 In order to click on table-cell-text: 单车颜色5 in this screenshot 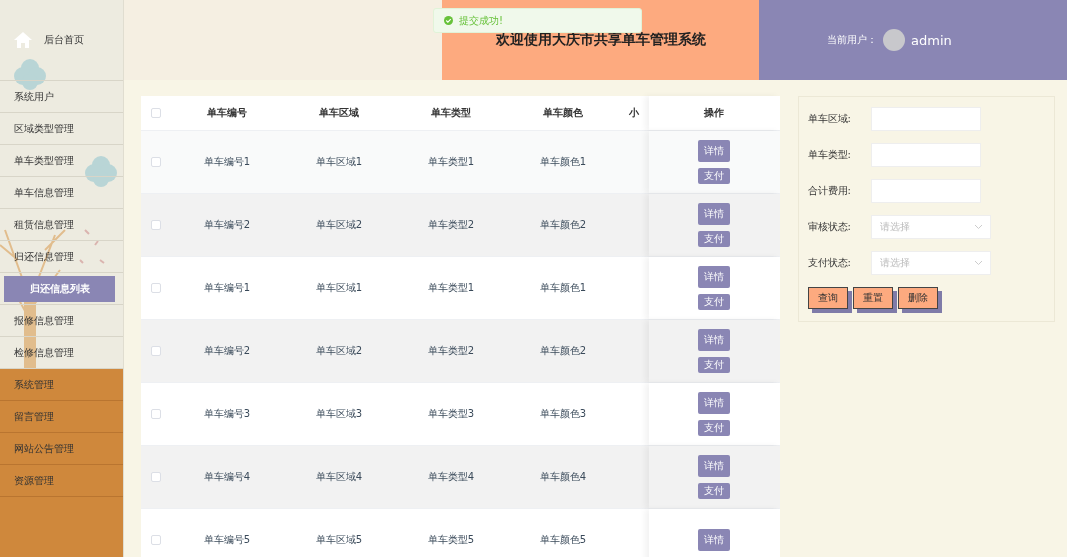, I will do `click(563, 540)`.